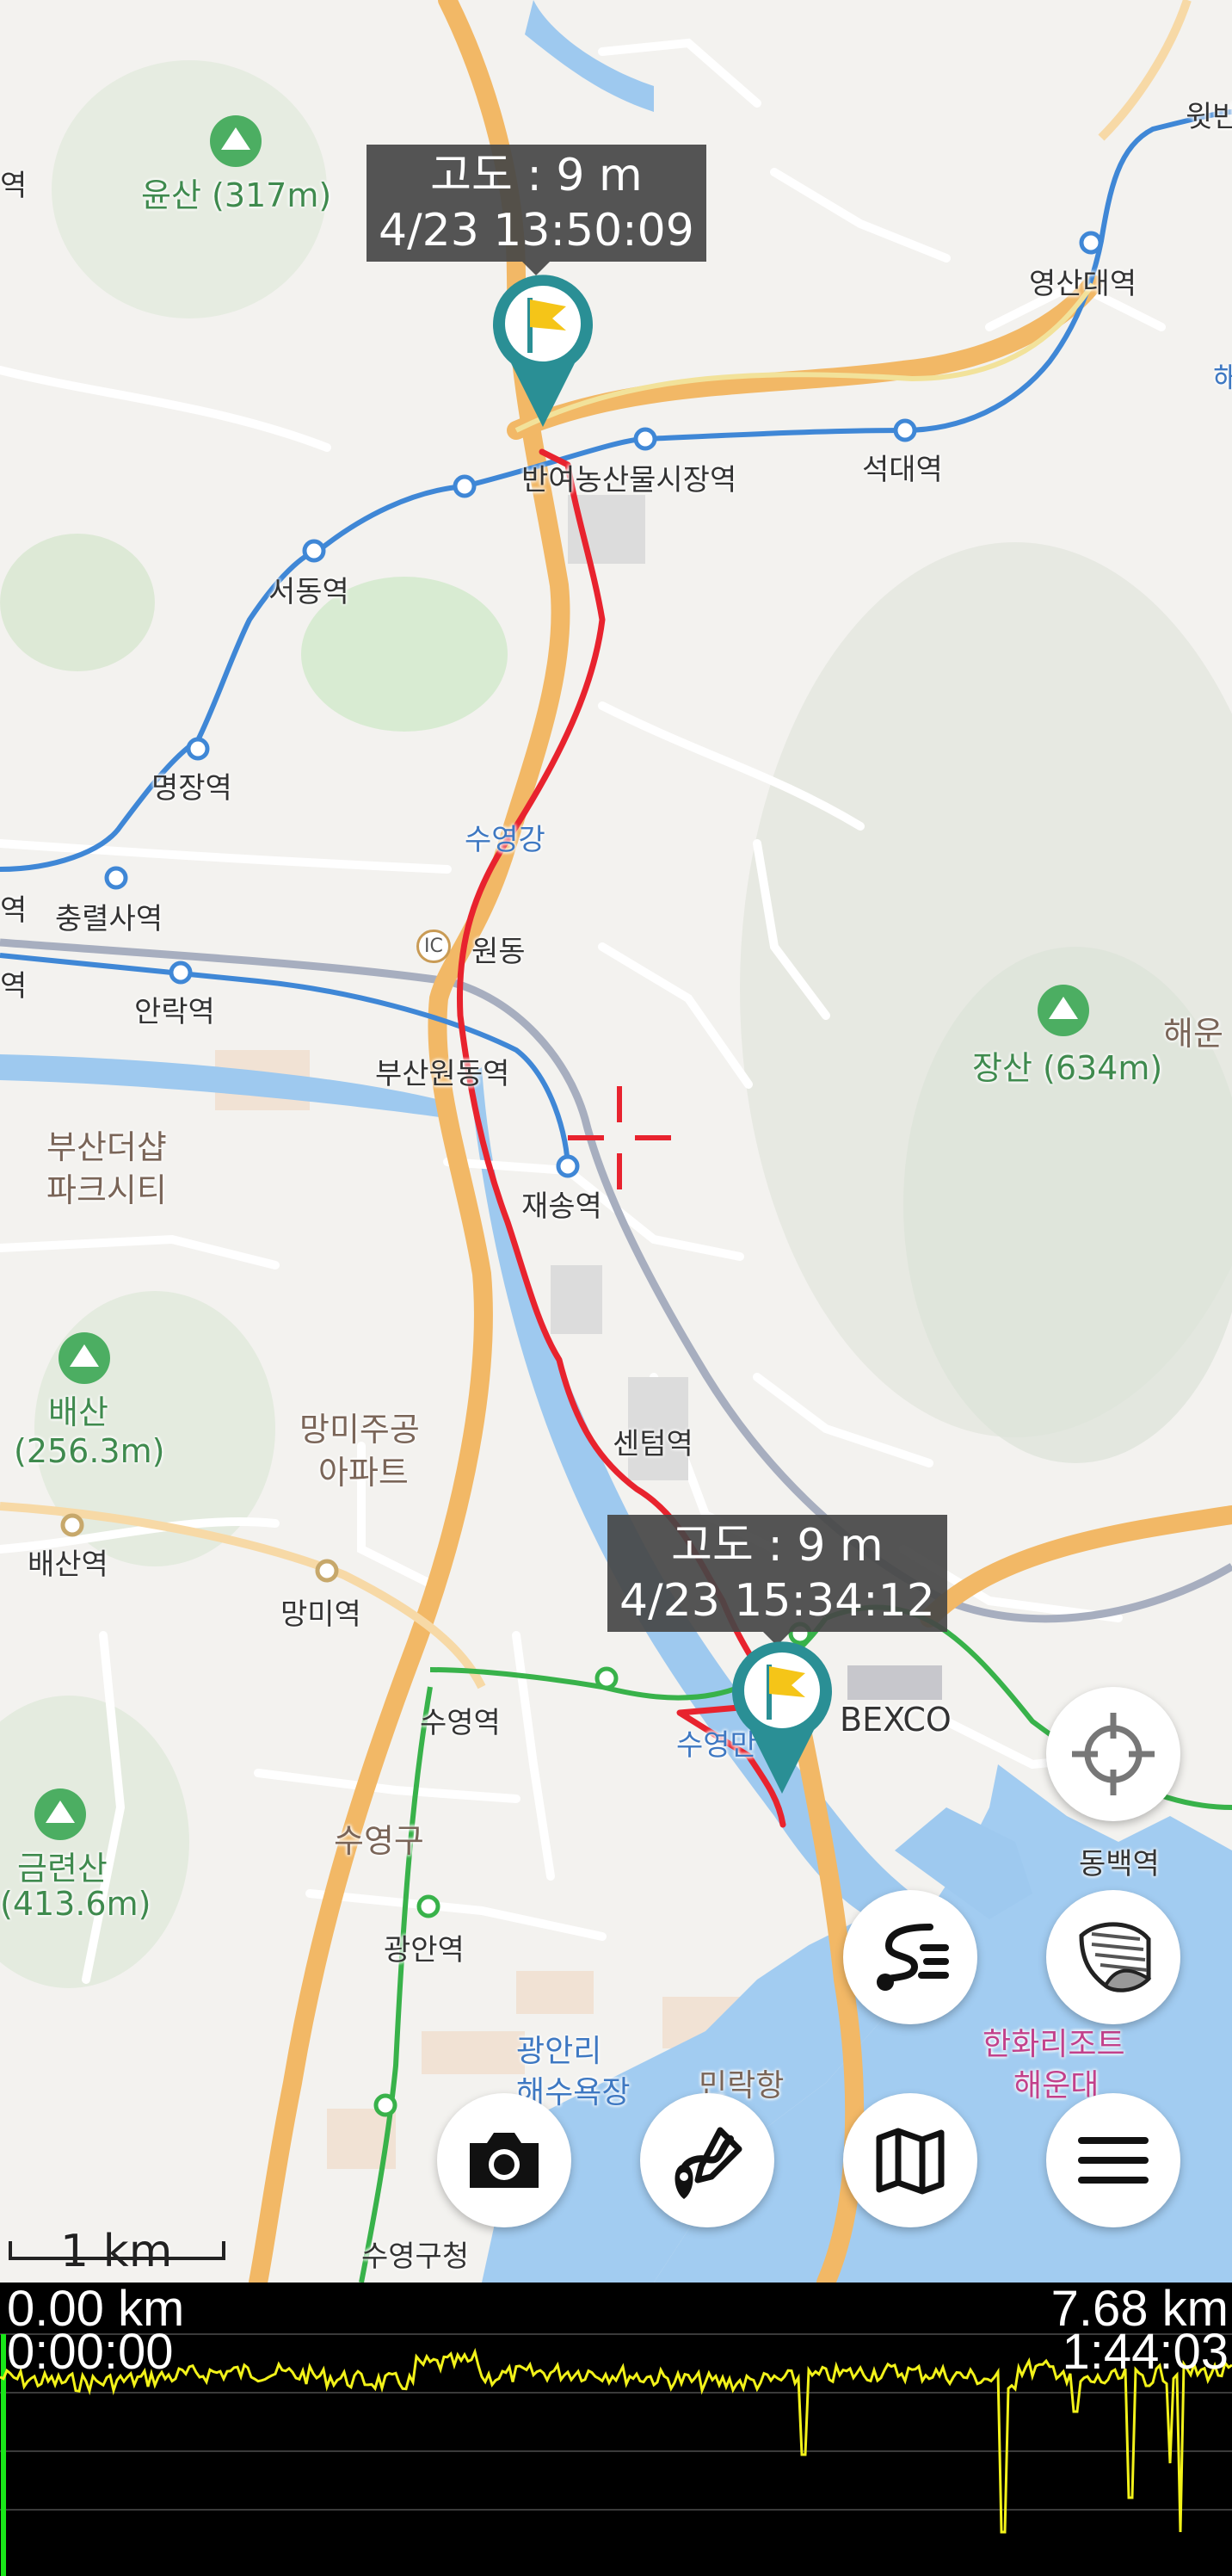  Describe the element at coordinates (106, 1190) in the screenshot. I see `place-label: 파크시티` at that location.